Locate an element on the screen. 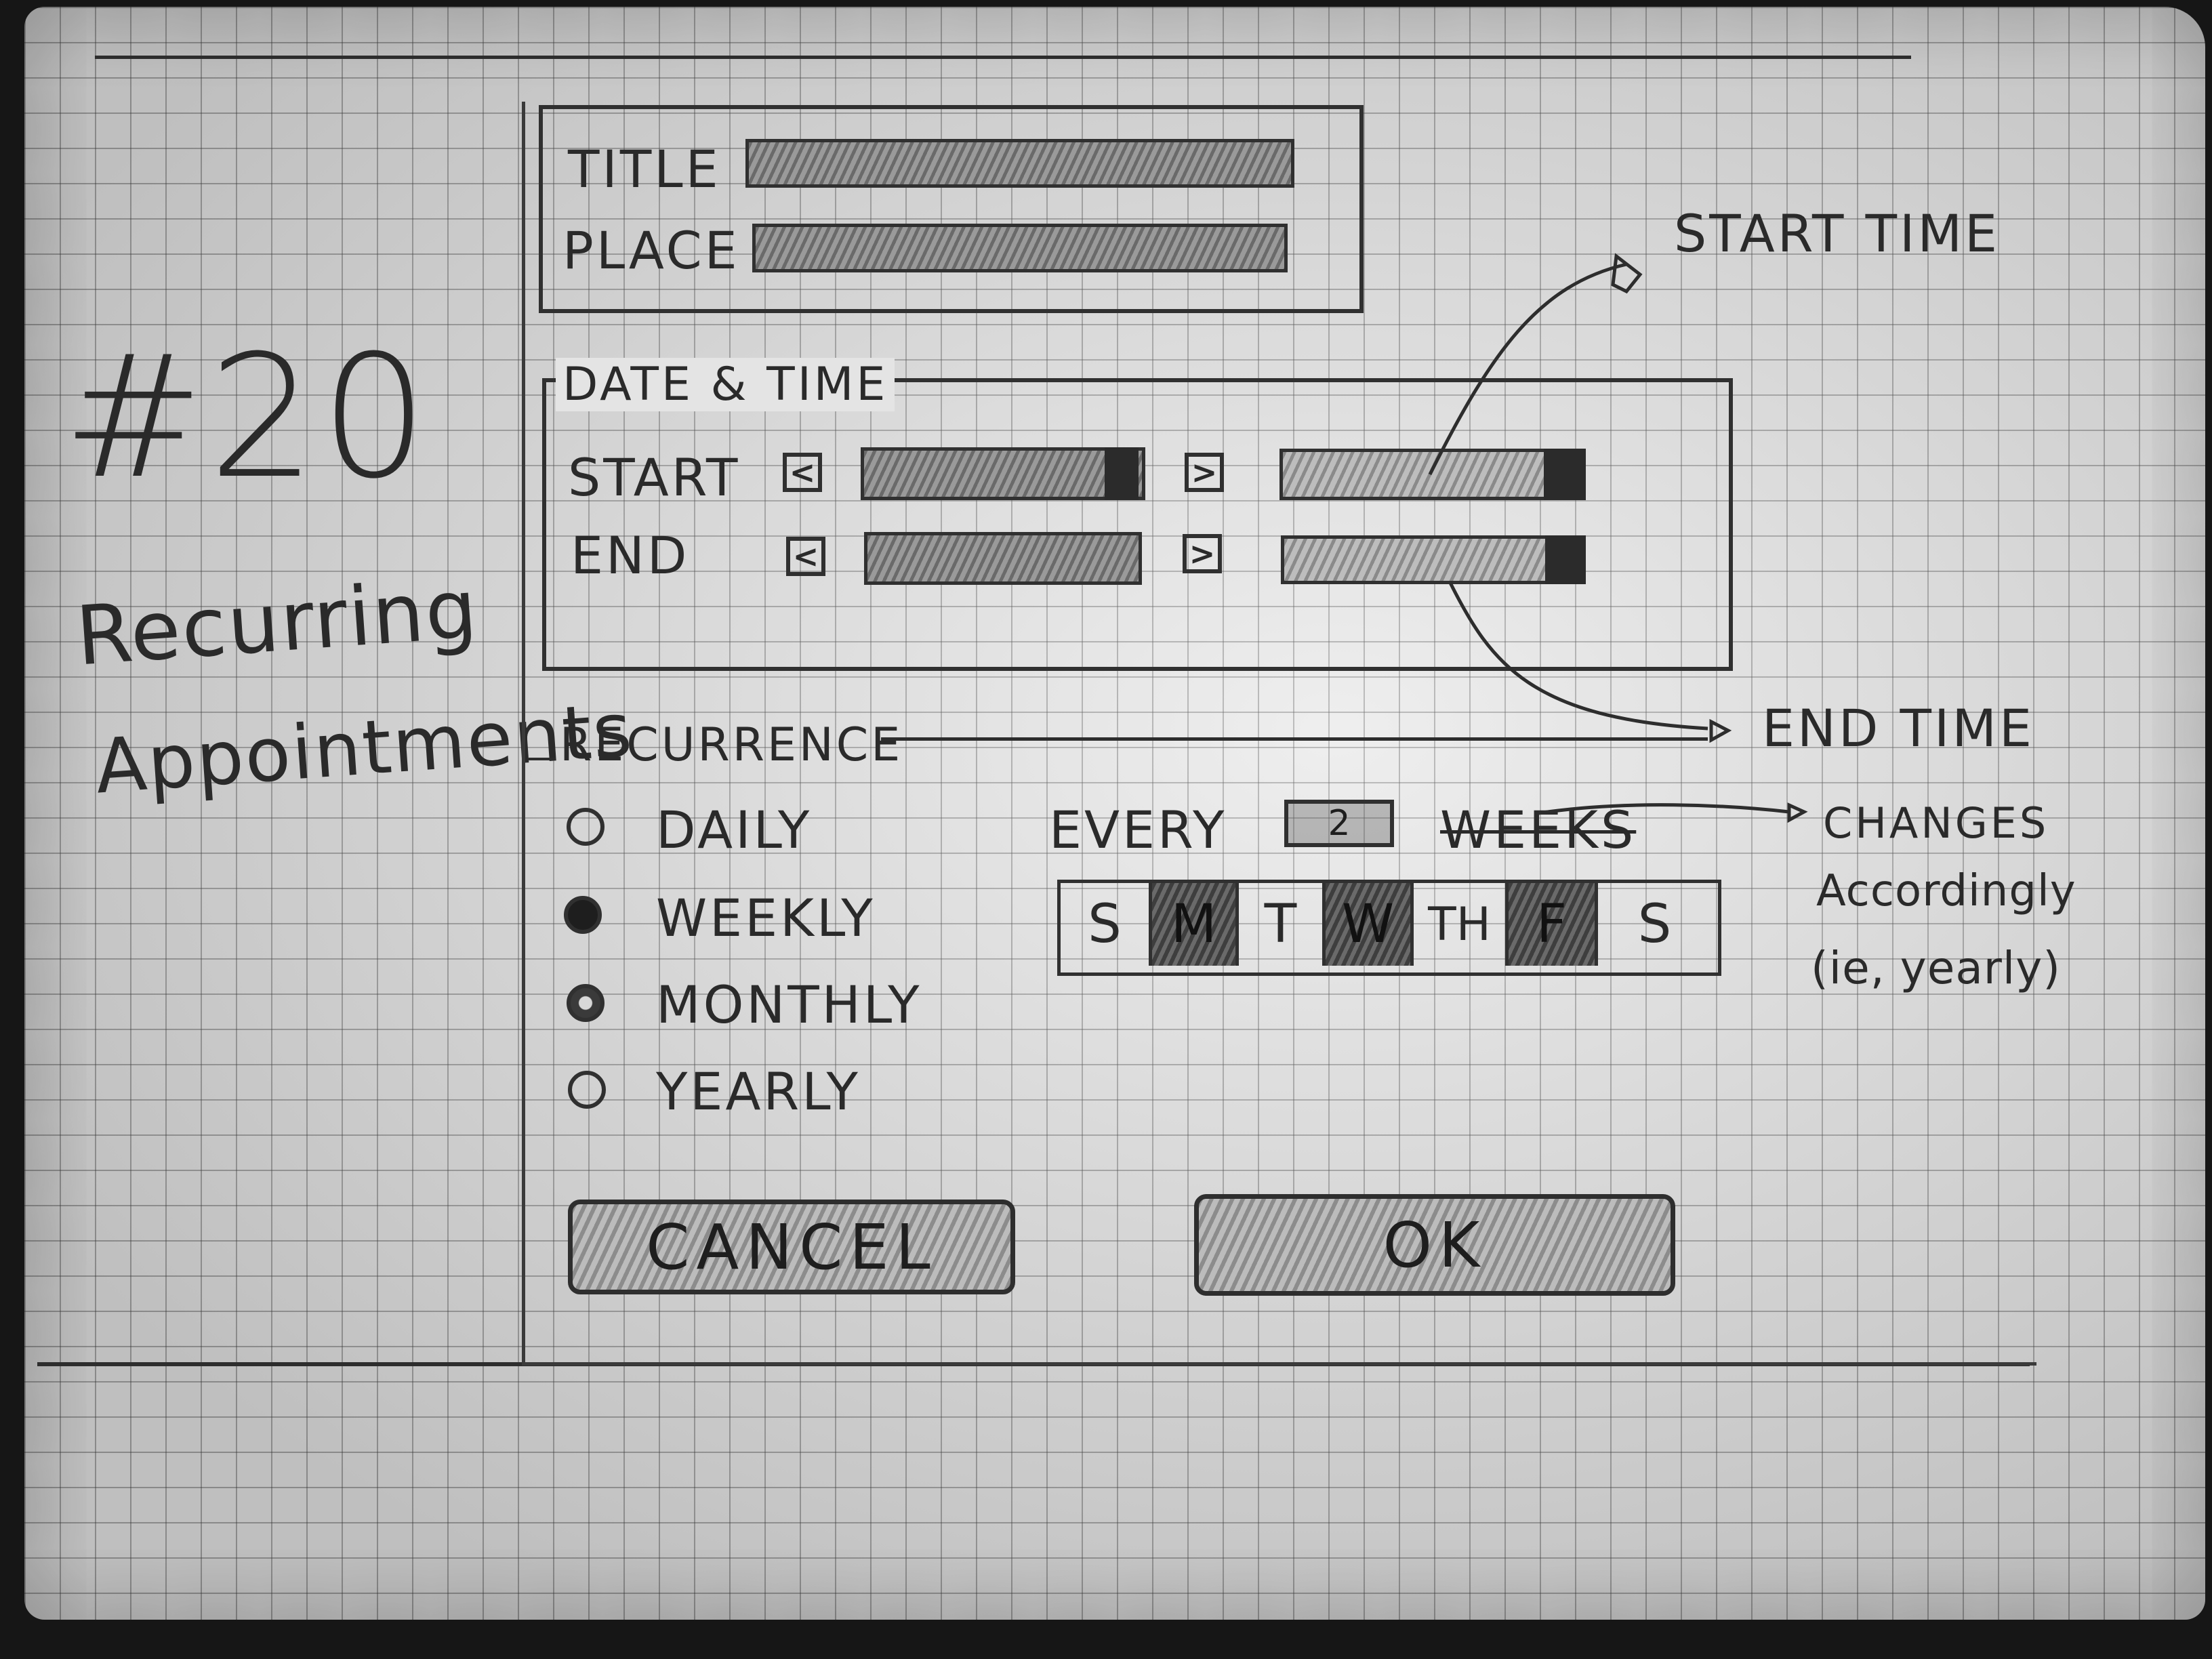 The height and width of the screenshot is (1659, 2212). start-time-arrowhead is located at coordinates (1627, 273).